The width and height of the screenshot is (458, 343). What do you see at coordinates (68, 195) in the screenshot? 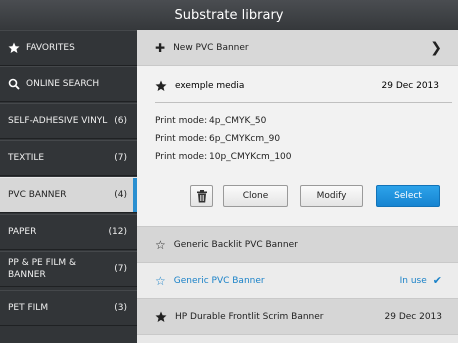
I see `sidebar-item-pvc-banner: PVC BANNER (4)` at bounding box center [68, 195].